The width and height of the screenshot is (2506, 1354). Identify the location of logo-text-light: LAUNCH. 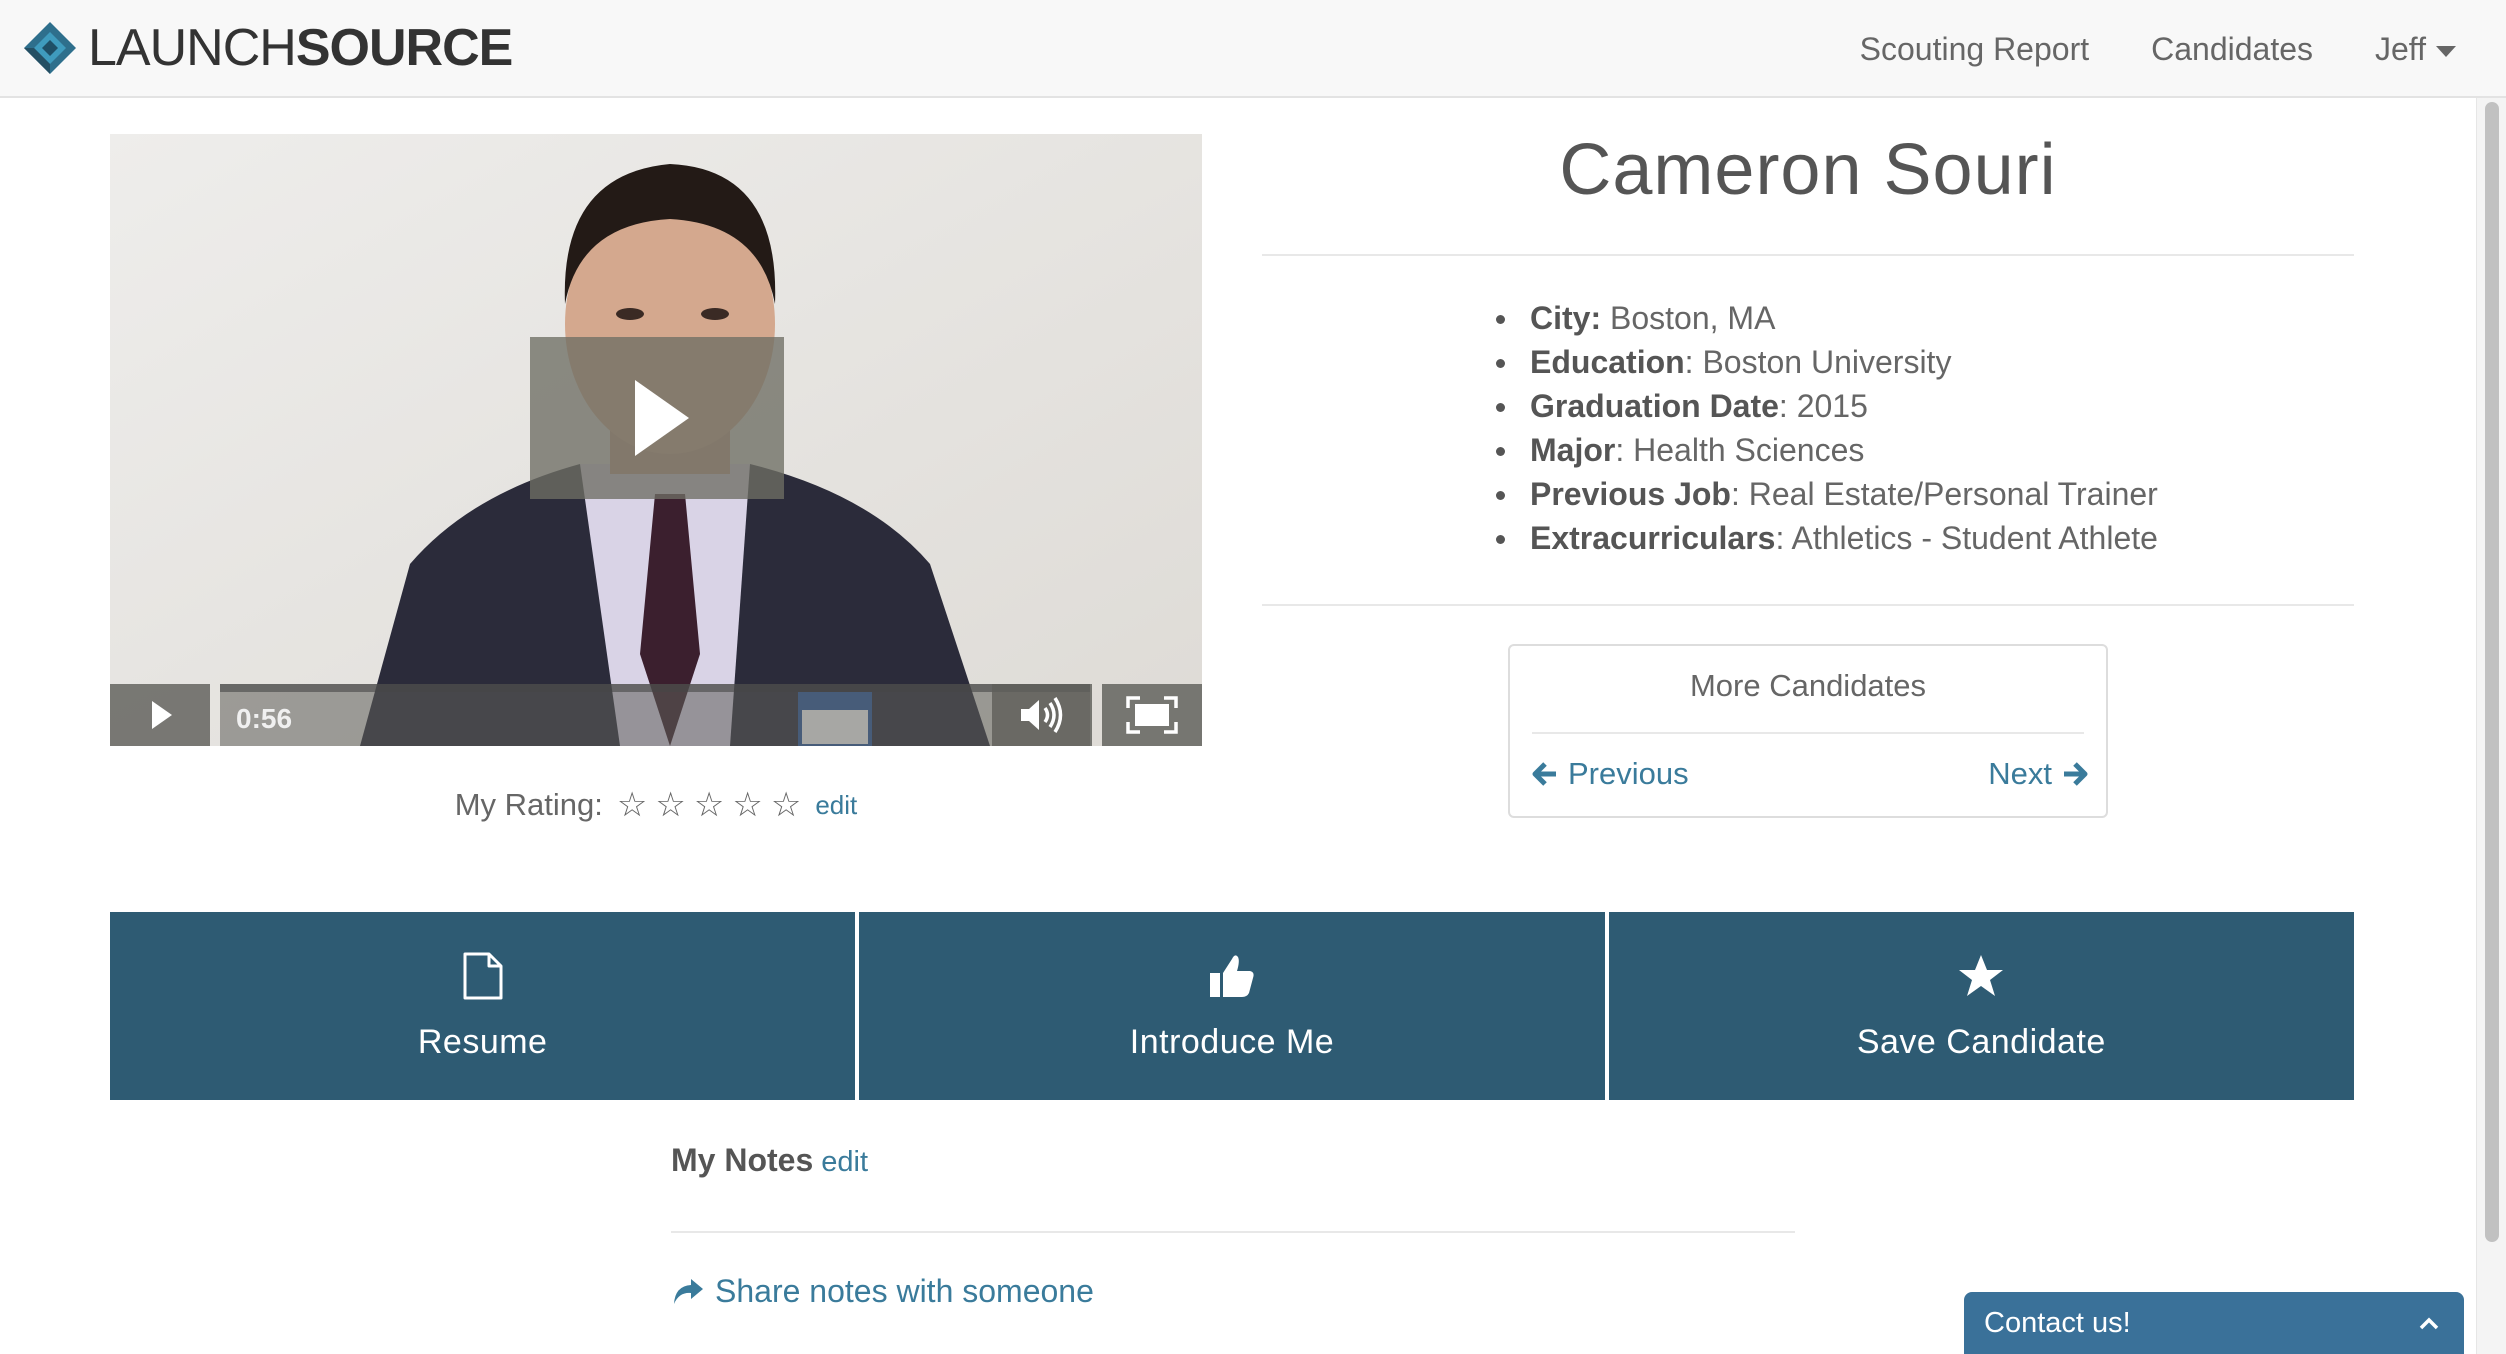
(192, 48).